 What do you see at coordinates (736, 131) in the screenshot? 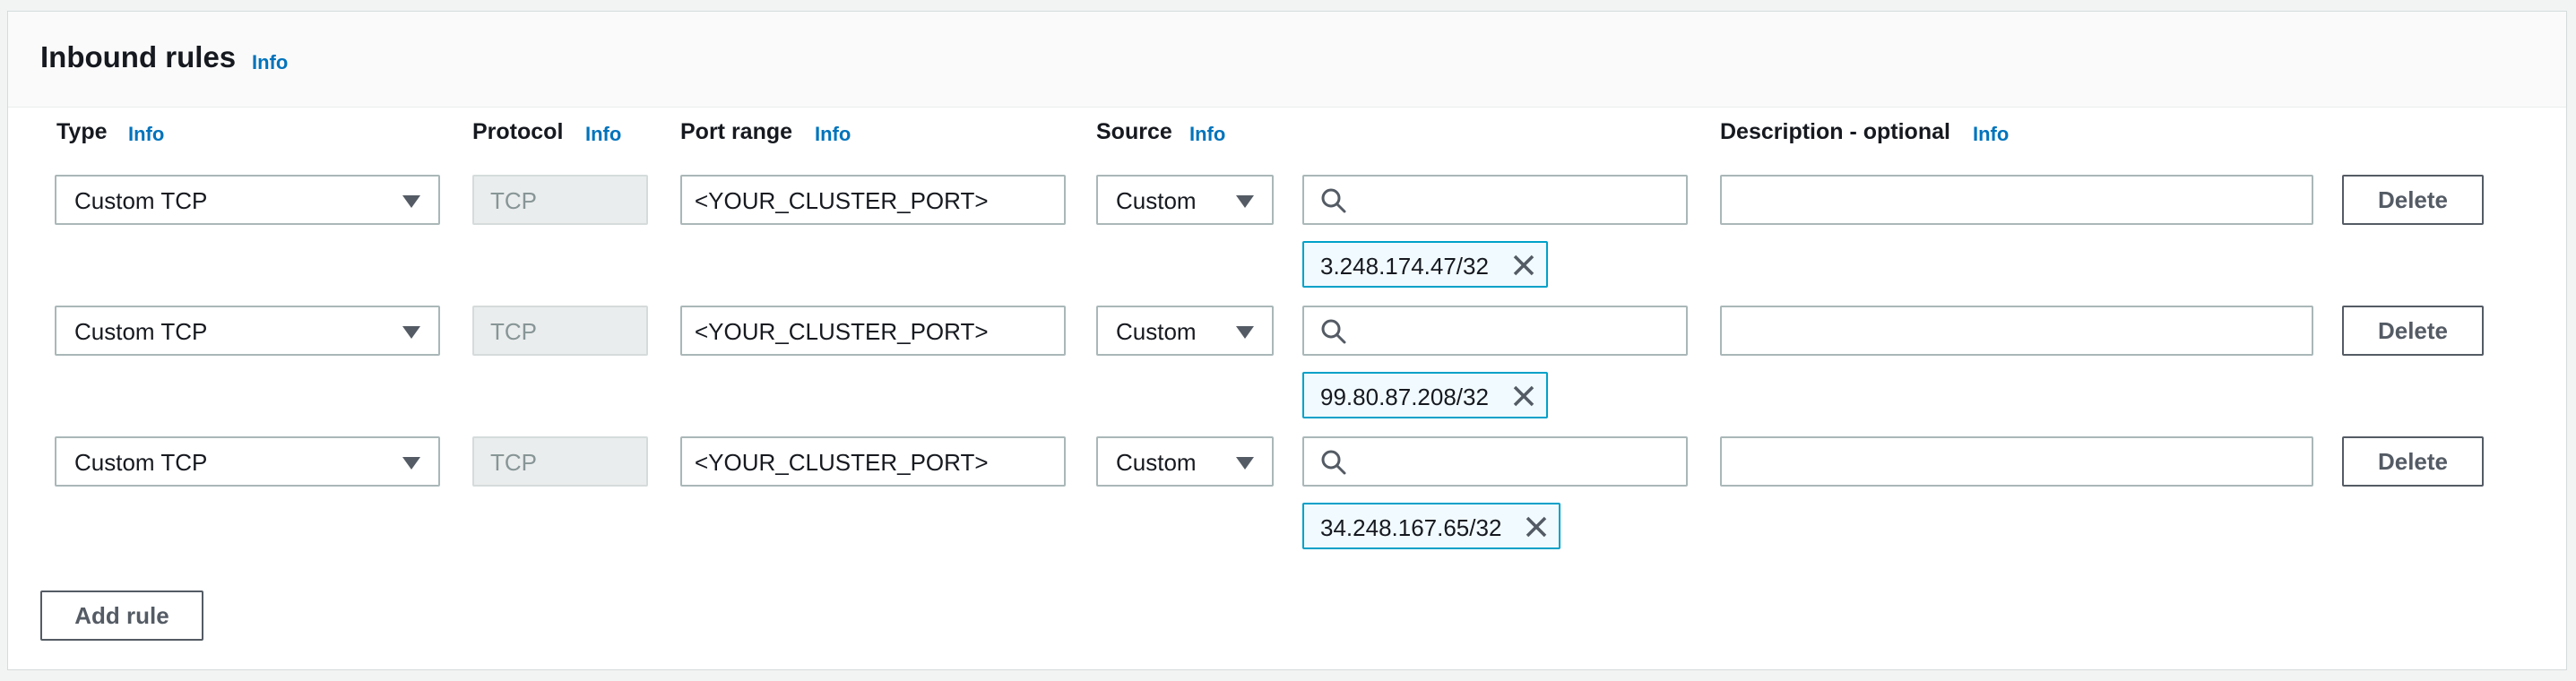
I see `column-port-range-label: Port range` at bounding box center [736, 131].